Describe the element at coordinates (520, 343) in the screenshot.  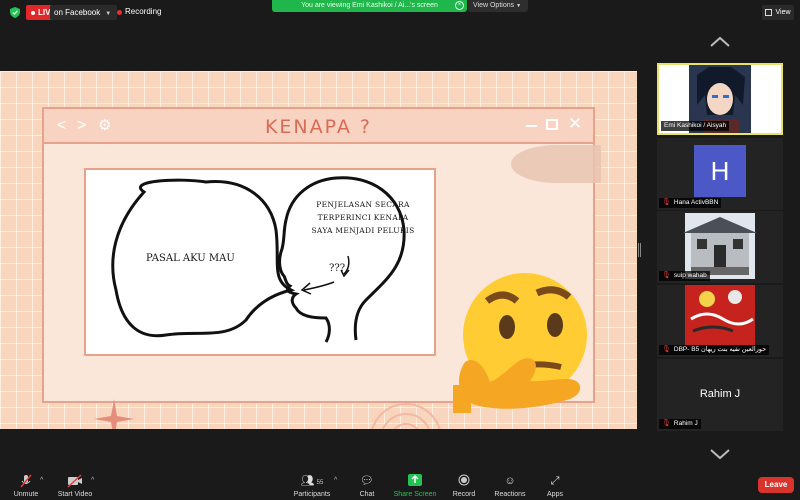
I see `thinking-emoji-icon` at that location.